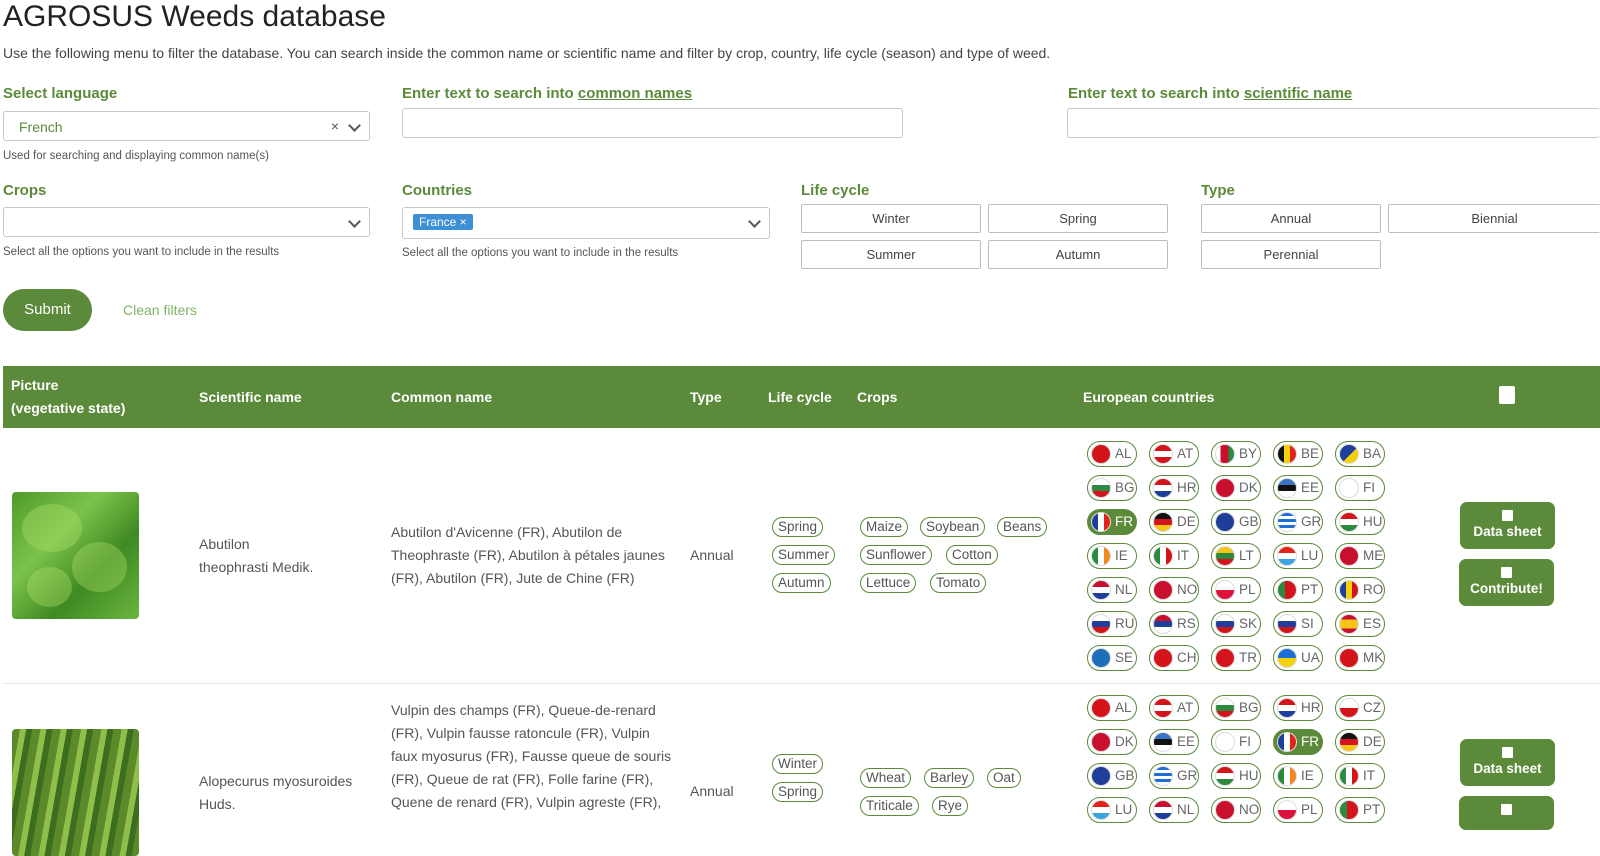  What do you see at coordinates (949, 778) in the screenshot?
I see `crop-pill: Barley` at bounding box center [949, 778].